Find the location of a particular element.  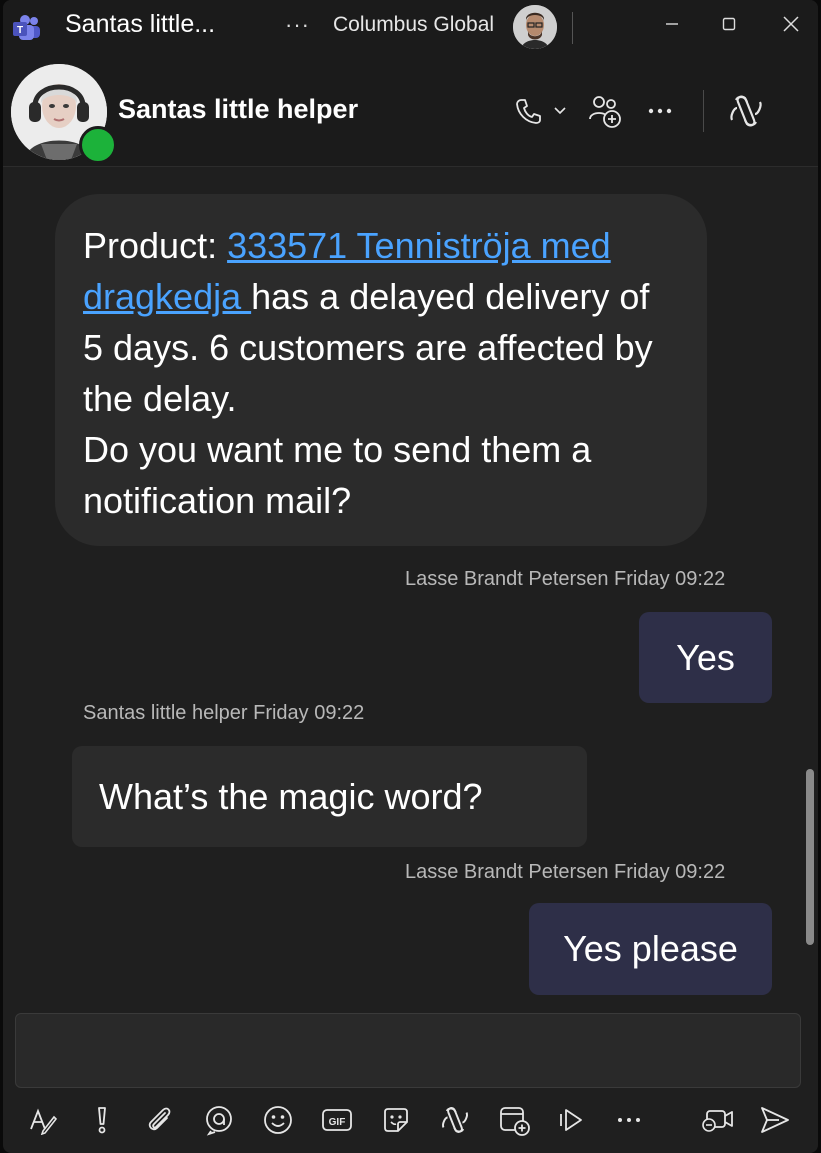

maximize-icon is located at coordinates (729, 24).